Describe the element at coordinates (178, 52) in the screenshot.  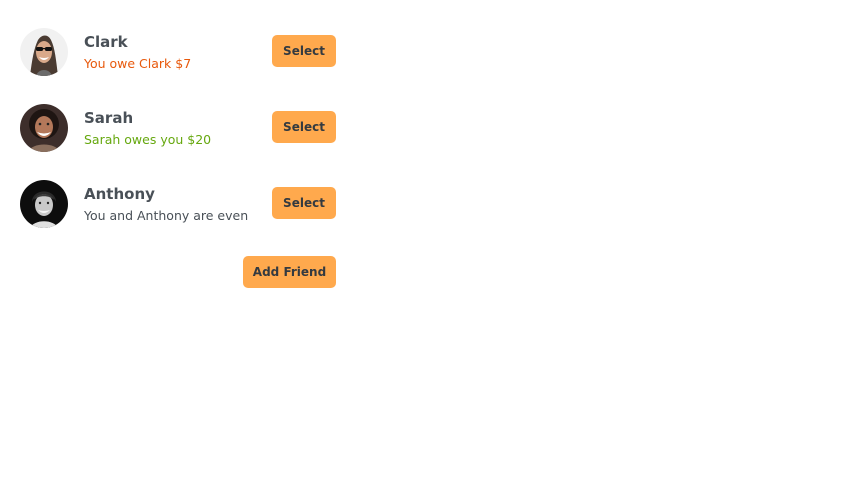
I see `friend-item-clark: Clark You owe Clark $7 Select` at that location.